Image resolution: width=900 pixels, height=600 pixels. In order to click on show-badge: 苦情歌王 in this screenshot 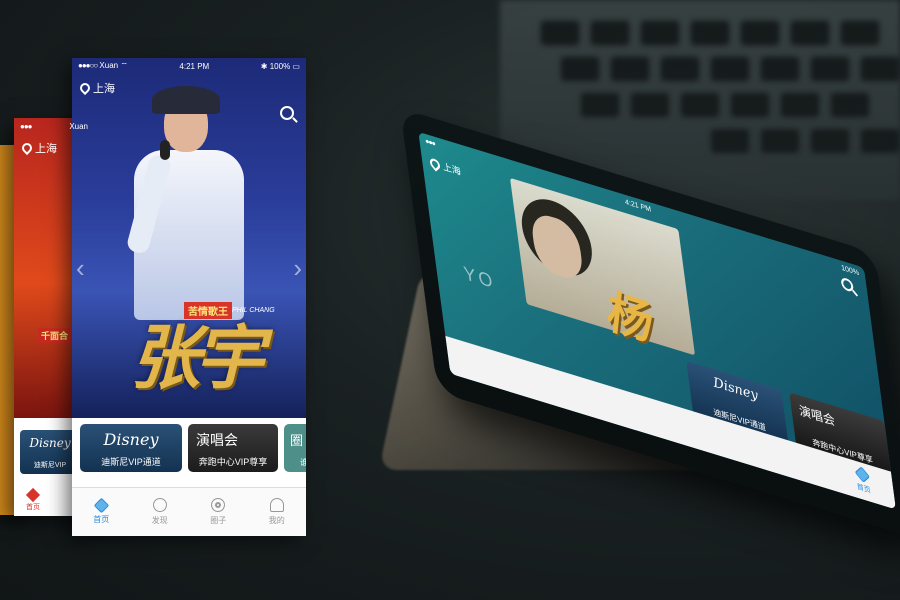, I will do `click(208, 310)`.